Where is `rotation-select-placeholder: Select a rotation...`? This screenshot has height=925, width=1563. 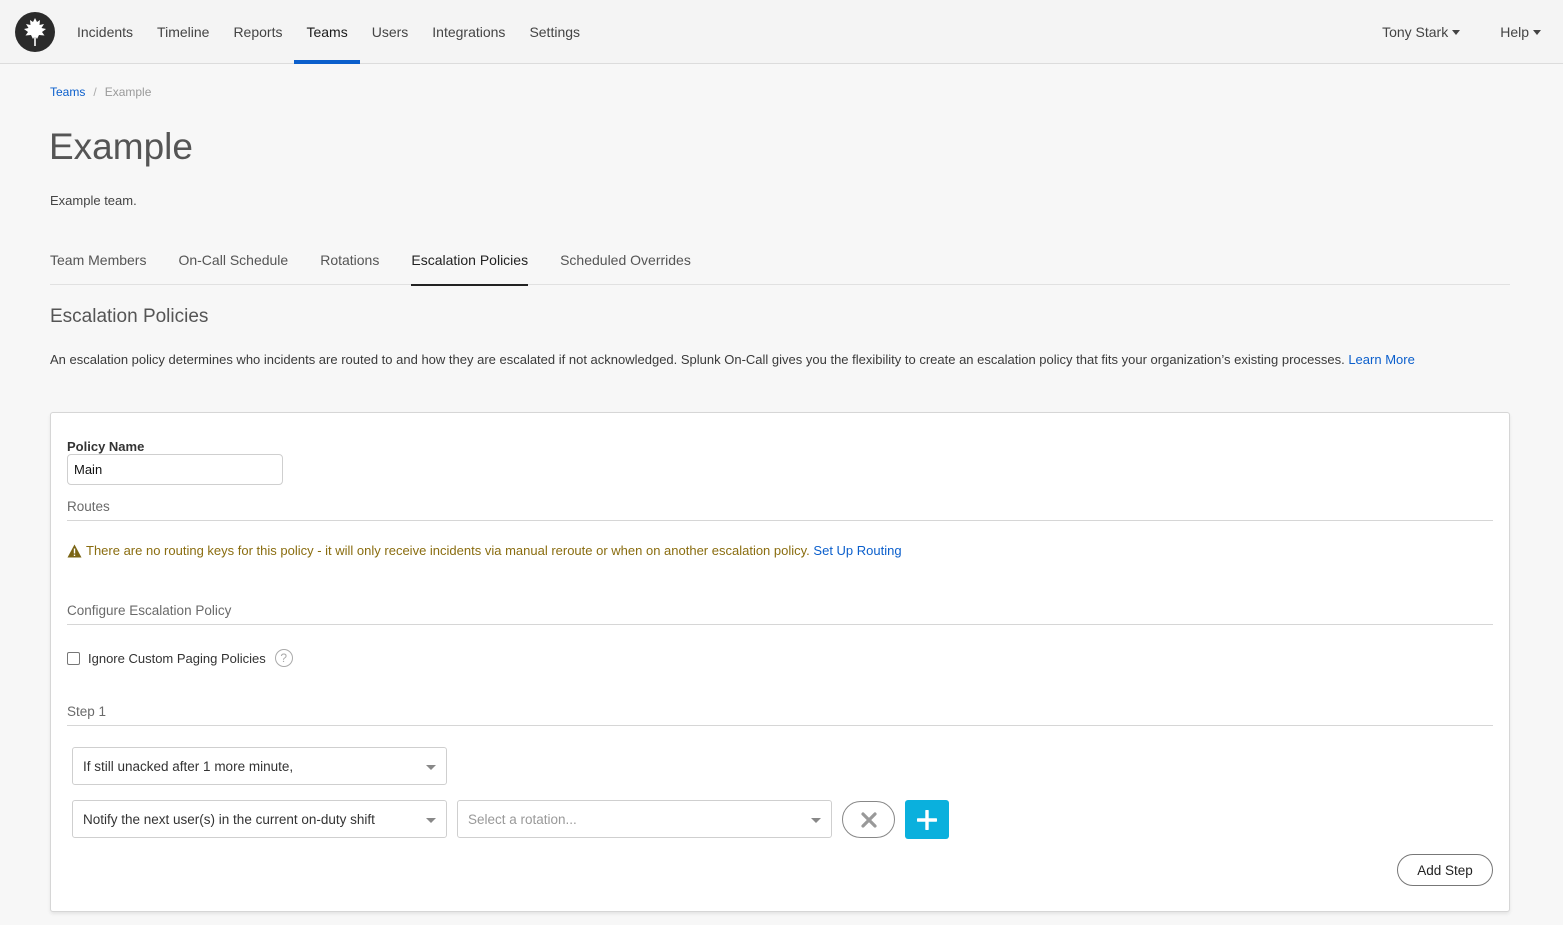
rotation-select-placeholder: Select a rotation... is located at coordinates (522, 819).